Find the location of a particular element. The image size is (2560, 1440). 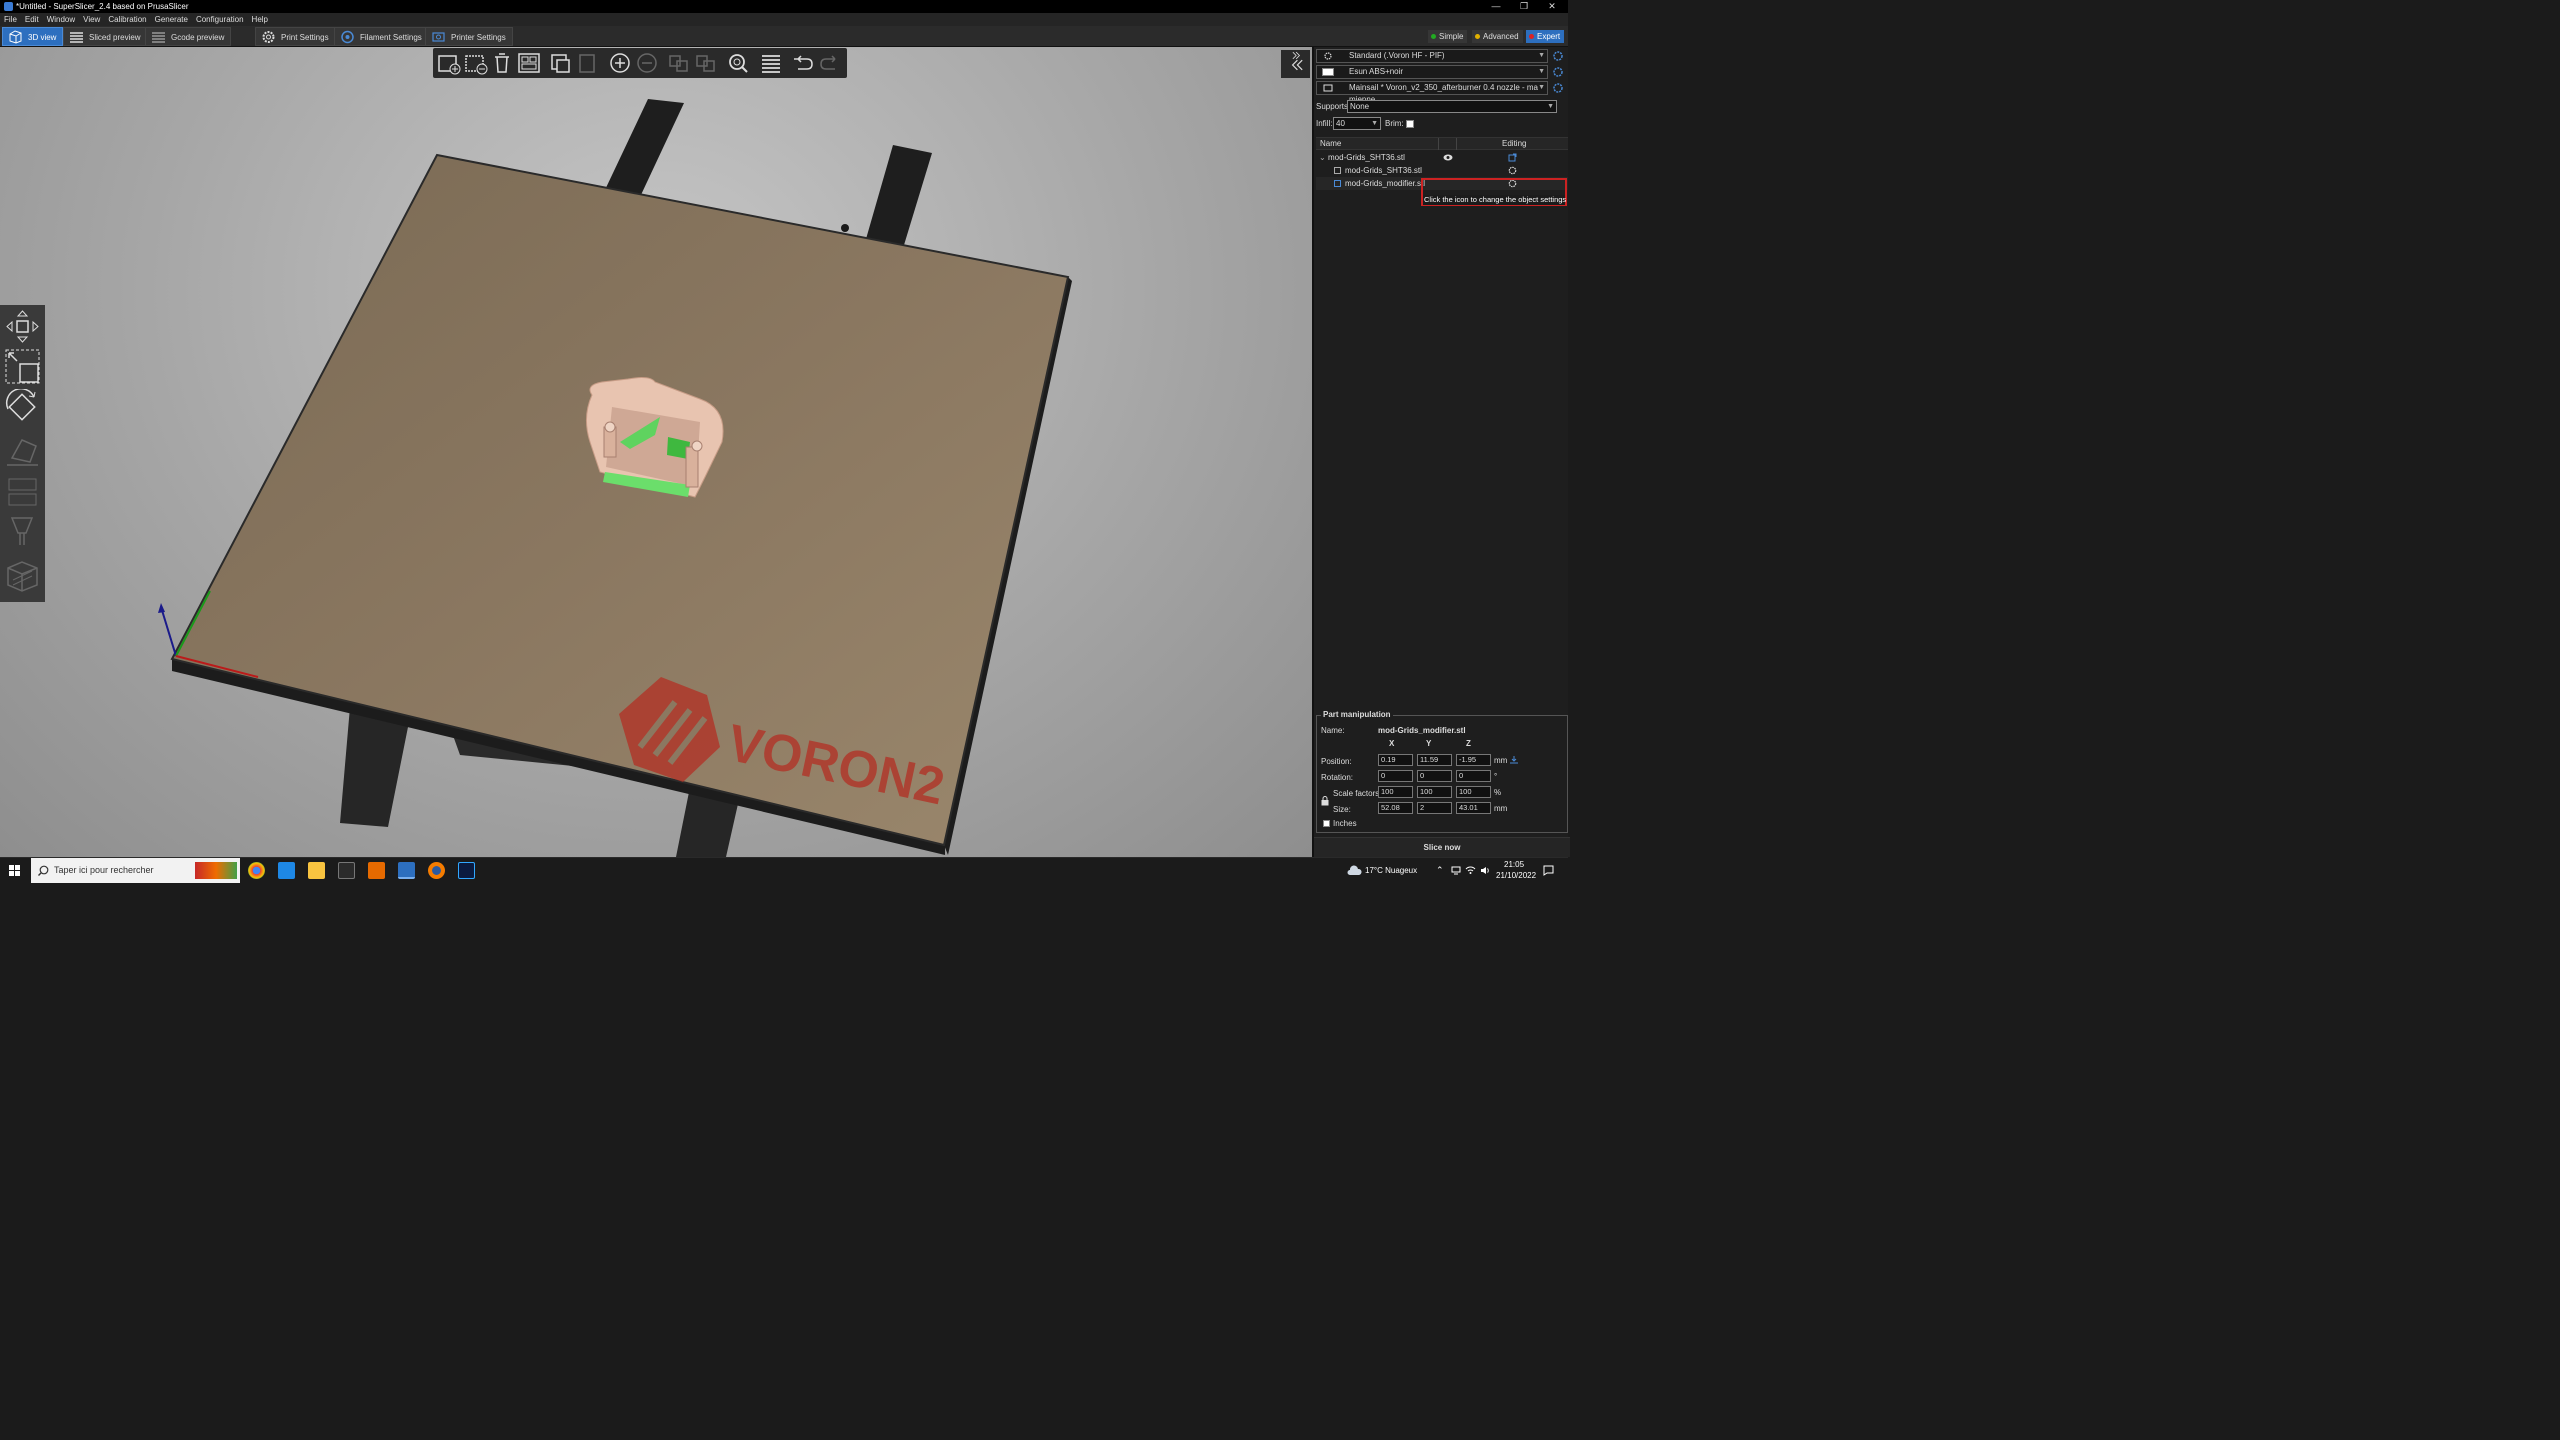

rotate-icon is located at coordinates (22, 406).